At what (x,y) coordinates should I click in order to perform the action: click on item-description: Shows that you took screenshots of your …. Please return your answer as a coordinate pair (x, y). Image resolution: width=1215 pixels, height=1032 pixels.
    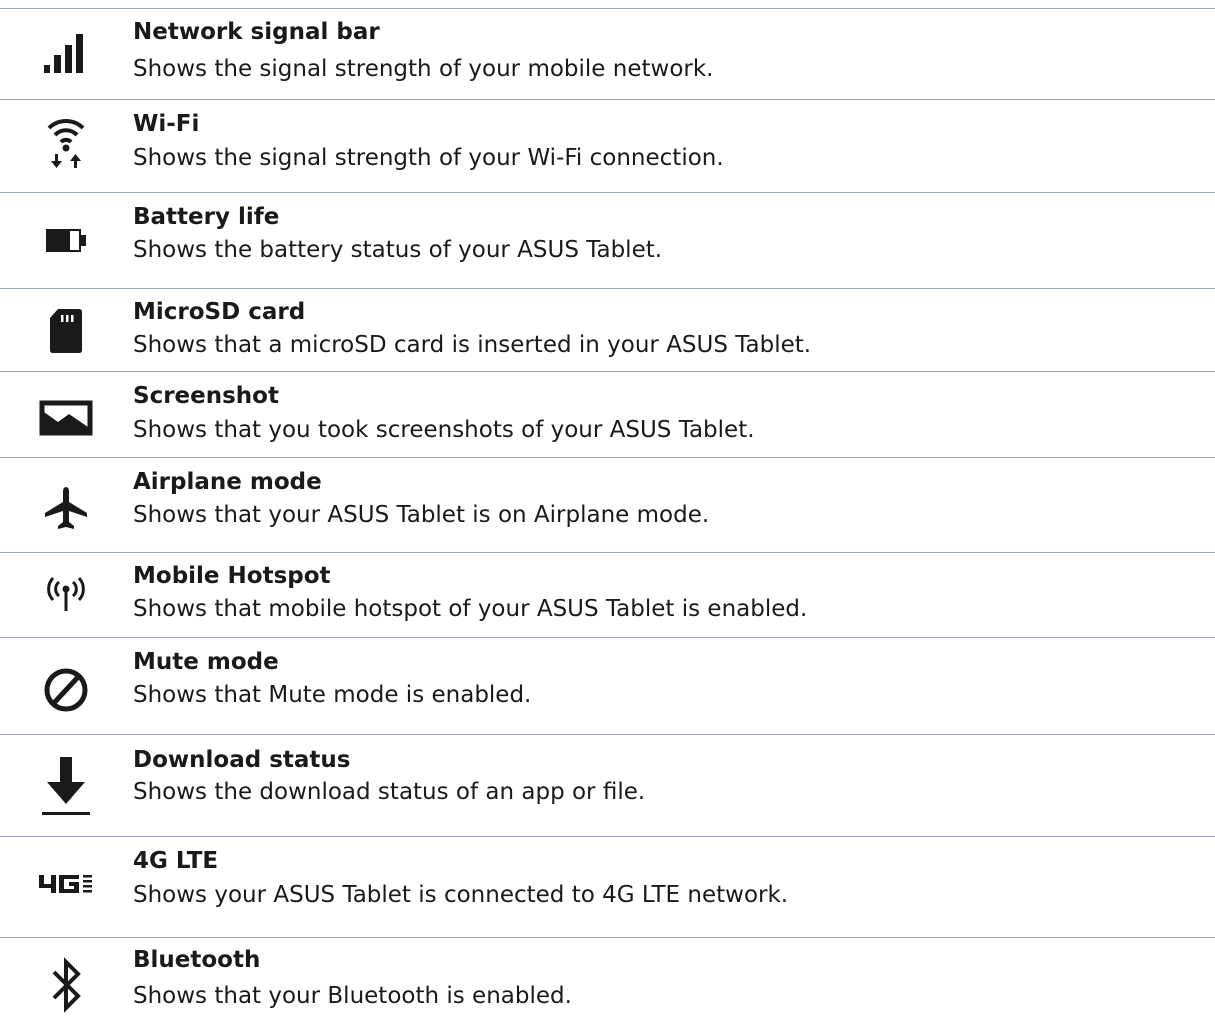
    Looking at the image, I should click on (444, 430).